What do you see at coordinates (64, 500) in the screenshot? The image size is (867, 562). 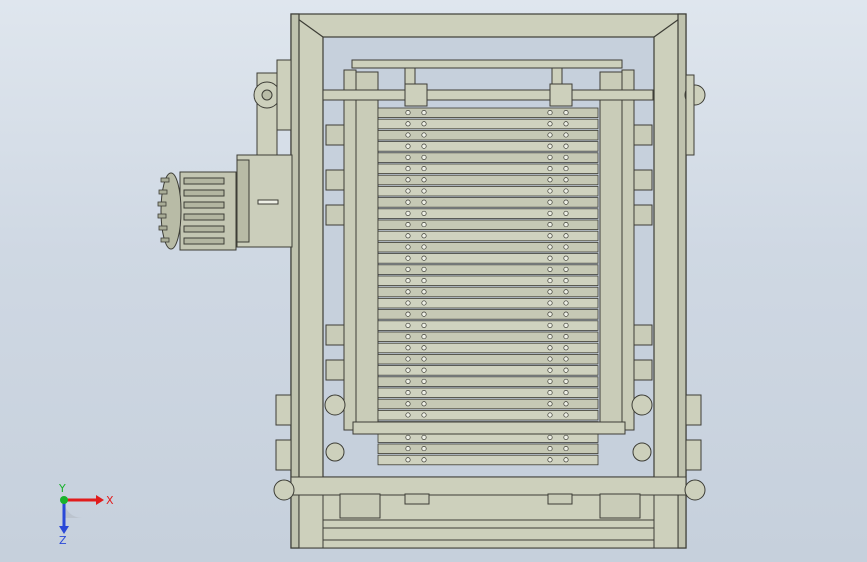 I see `y-axis-dot` at bounding box center [64, 500].